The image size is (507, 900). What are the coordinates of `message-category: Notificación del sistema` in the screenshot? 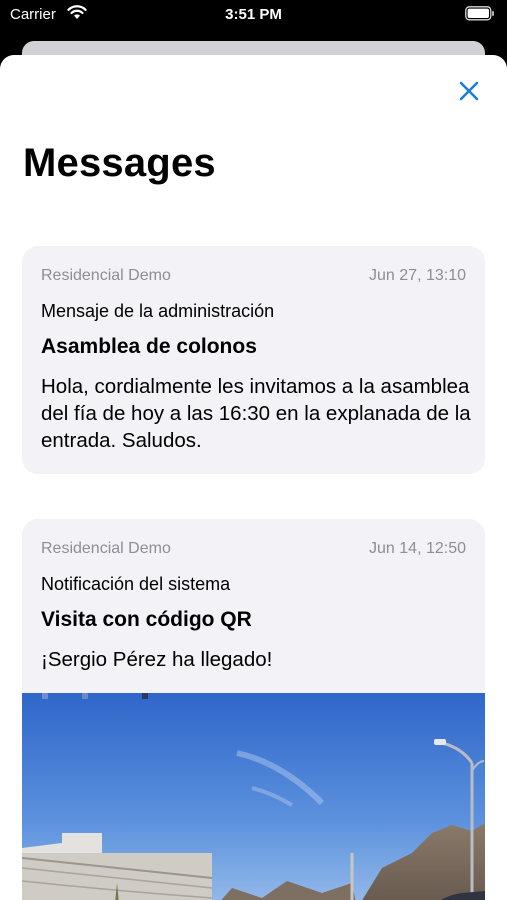 It's located at (136, 584).